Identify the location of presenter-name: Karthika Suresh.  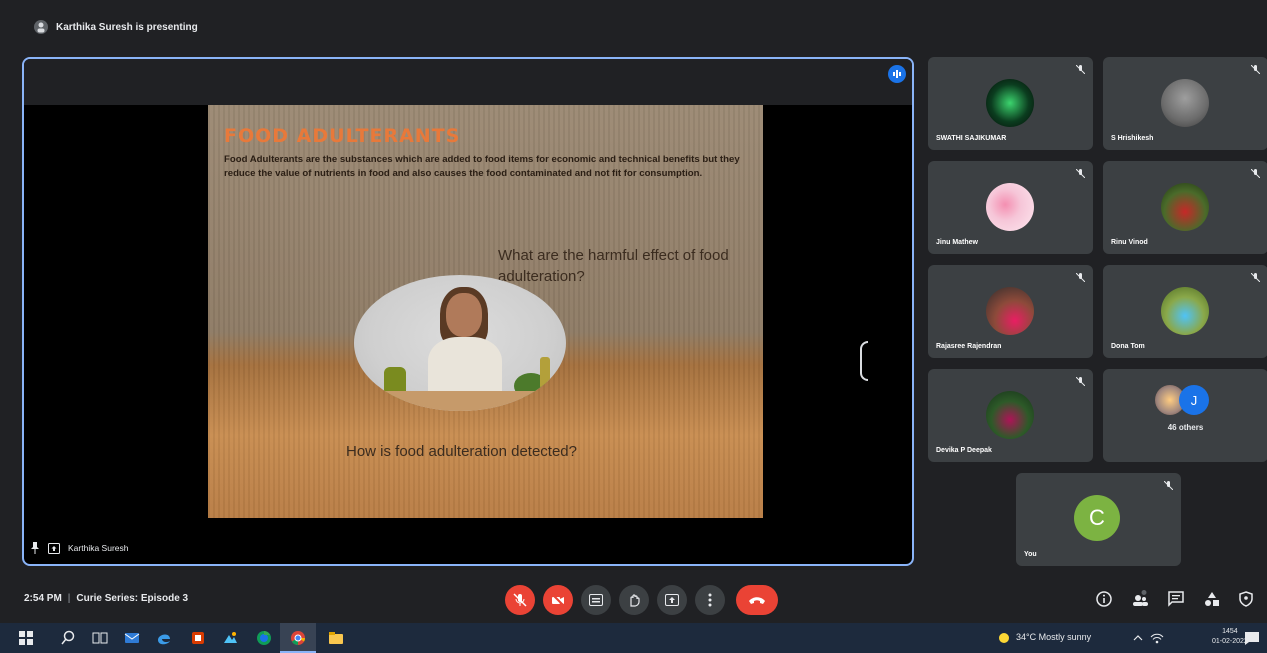
(98, 548).